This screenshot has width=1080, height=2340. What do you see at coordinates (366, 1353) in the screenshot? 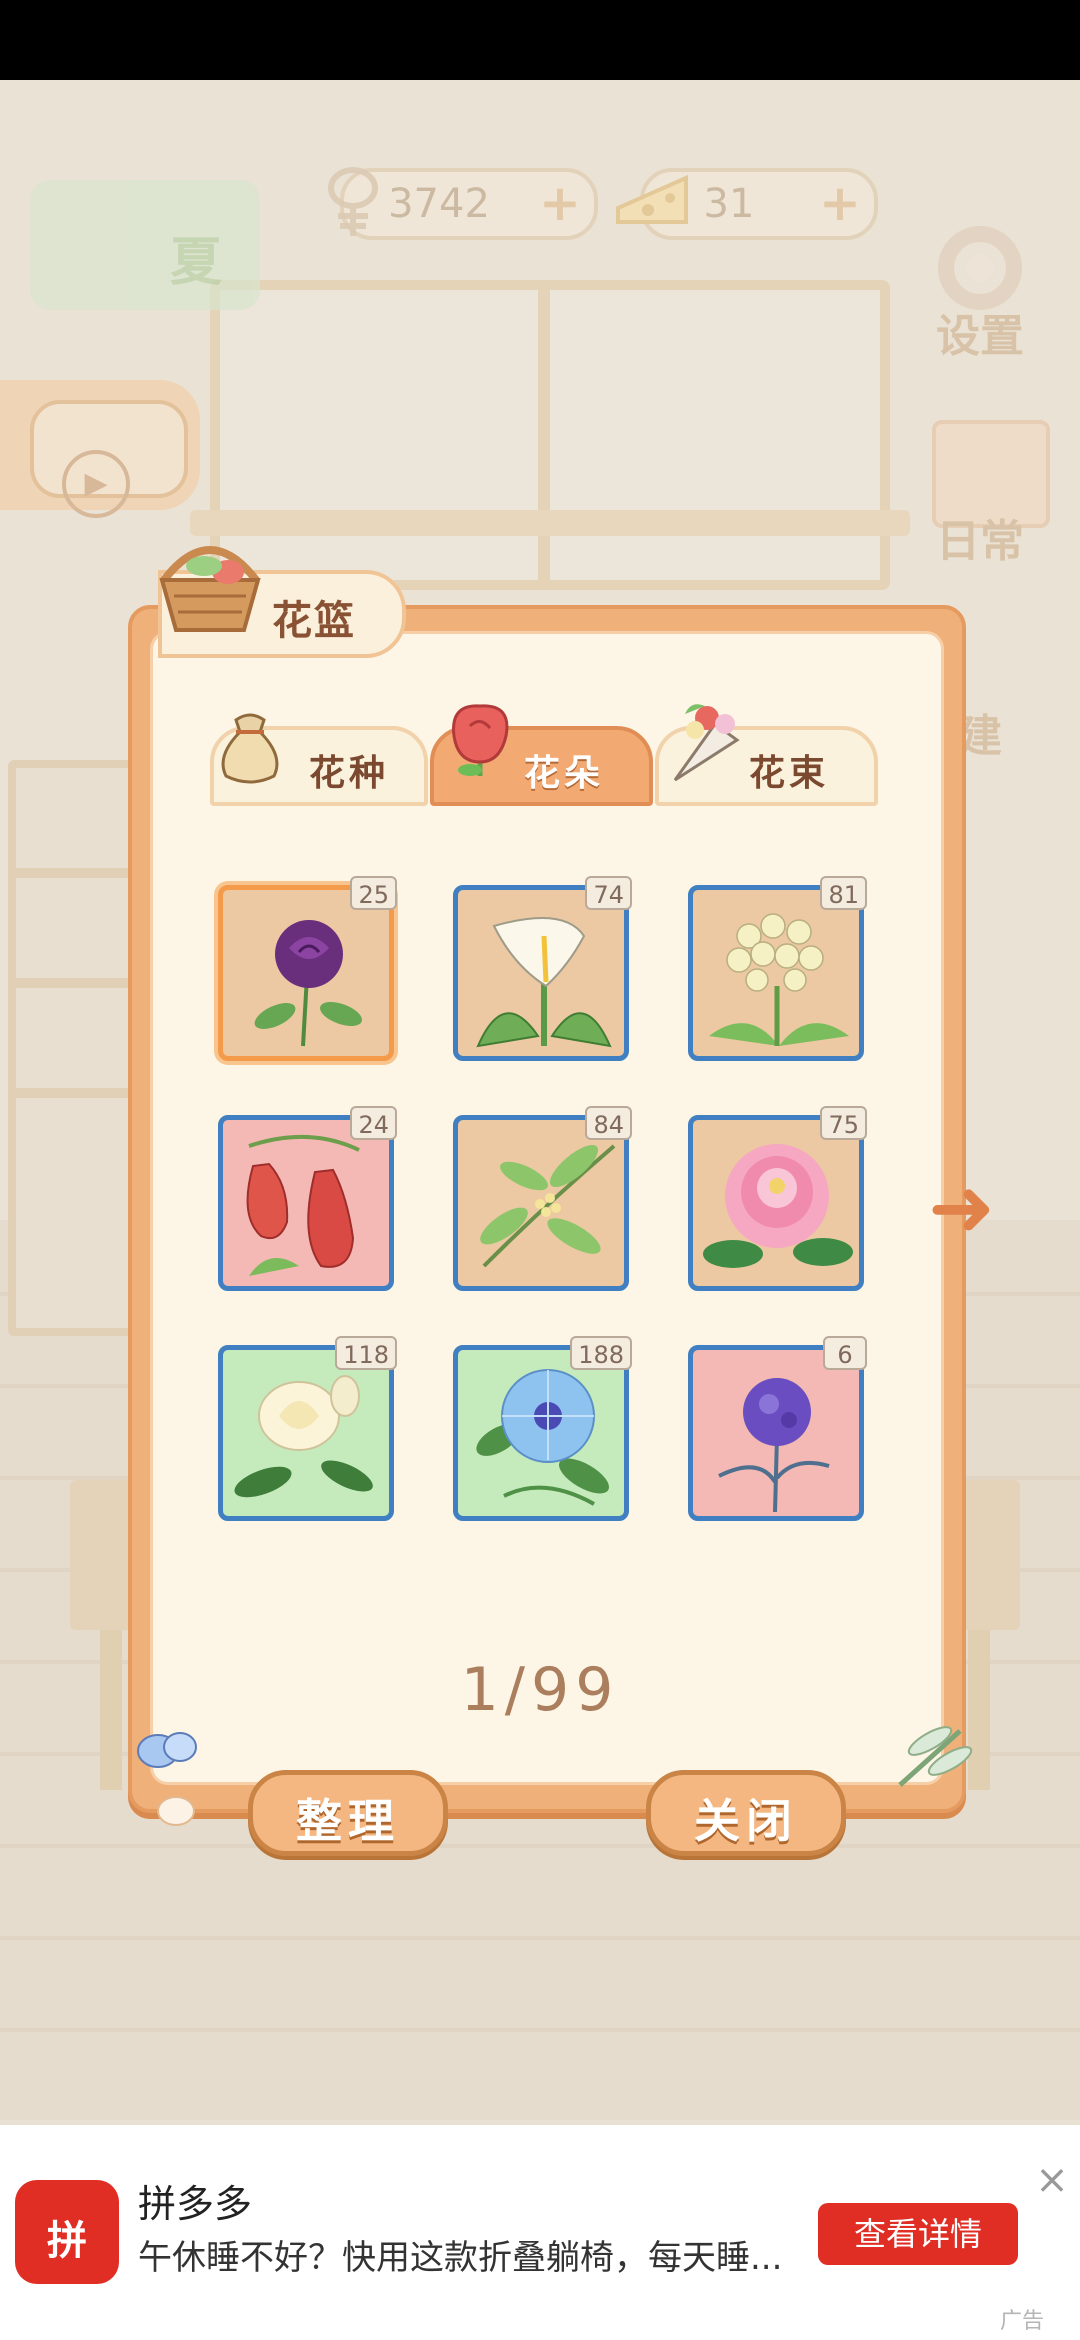
I see `item-count: 118` at bounding box center [366, 1353].